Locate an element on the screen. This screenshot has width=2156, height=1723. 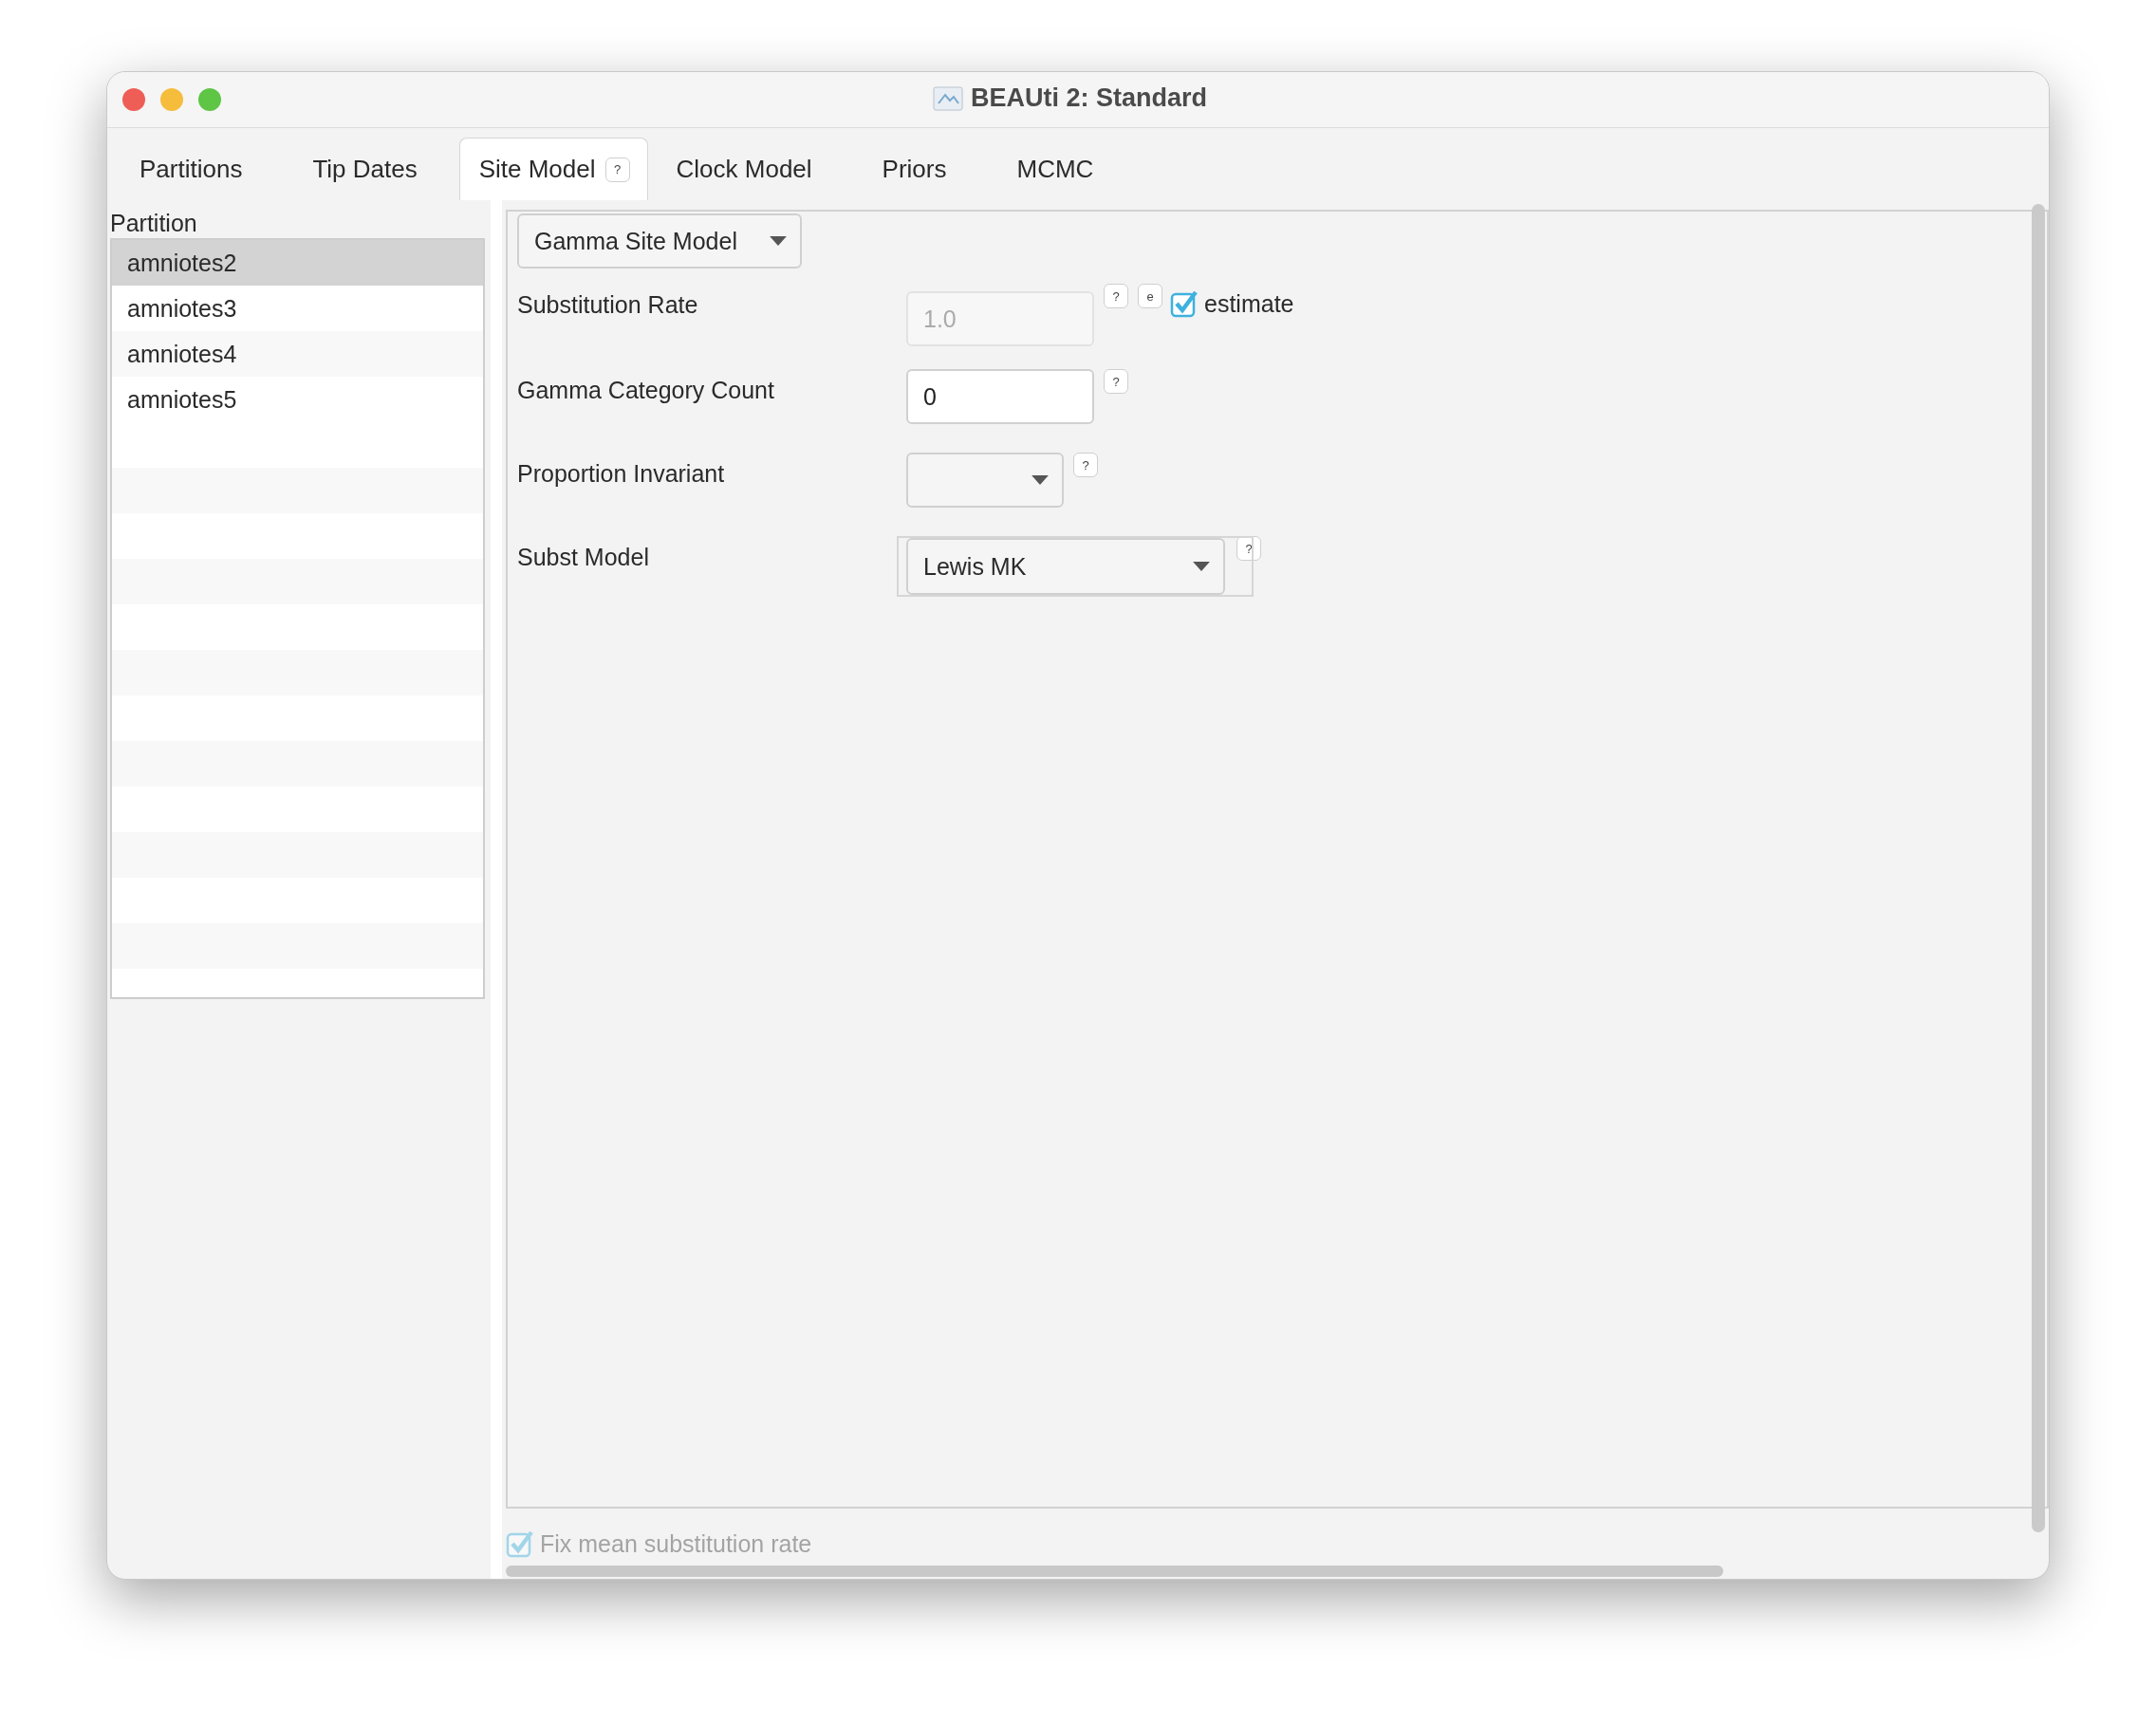
field-label: Gamma Category Count is located at coordinates (646, 390).